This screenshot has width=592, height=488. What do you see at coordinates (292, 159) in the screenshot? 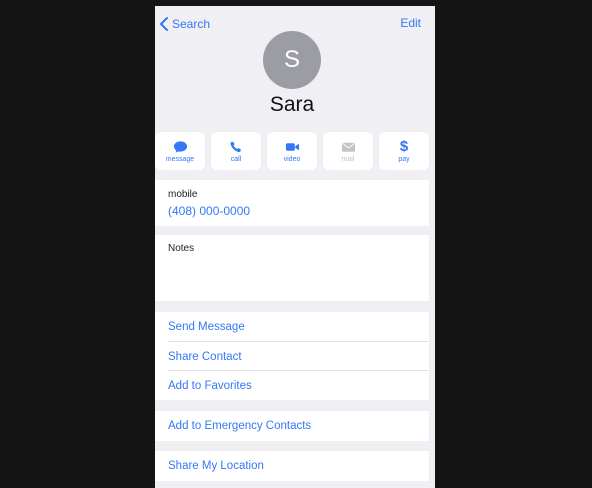
I see `video-action-label: video` at bounding box center [292, 159].